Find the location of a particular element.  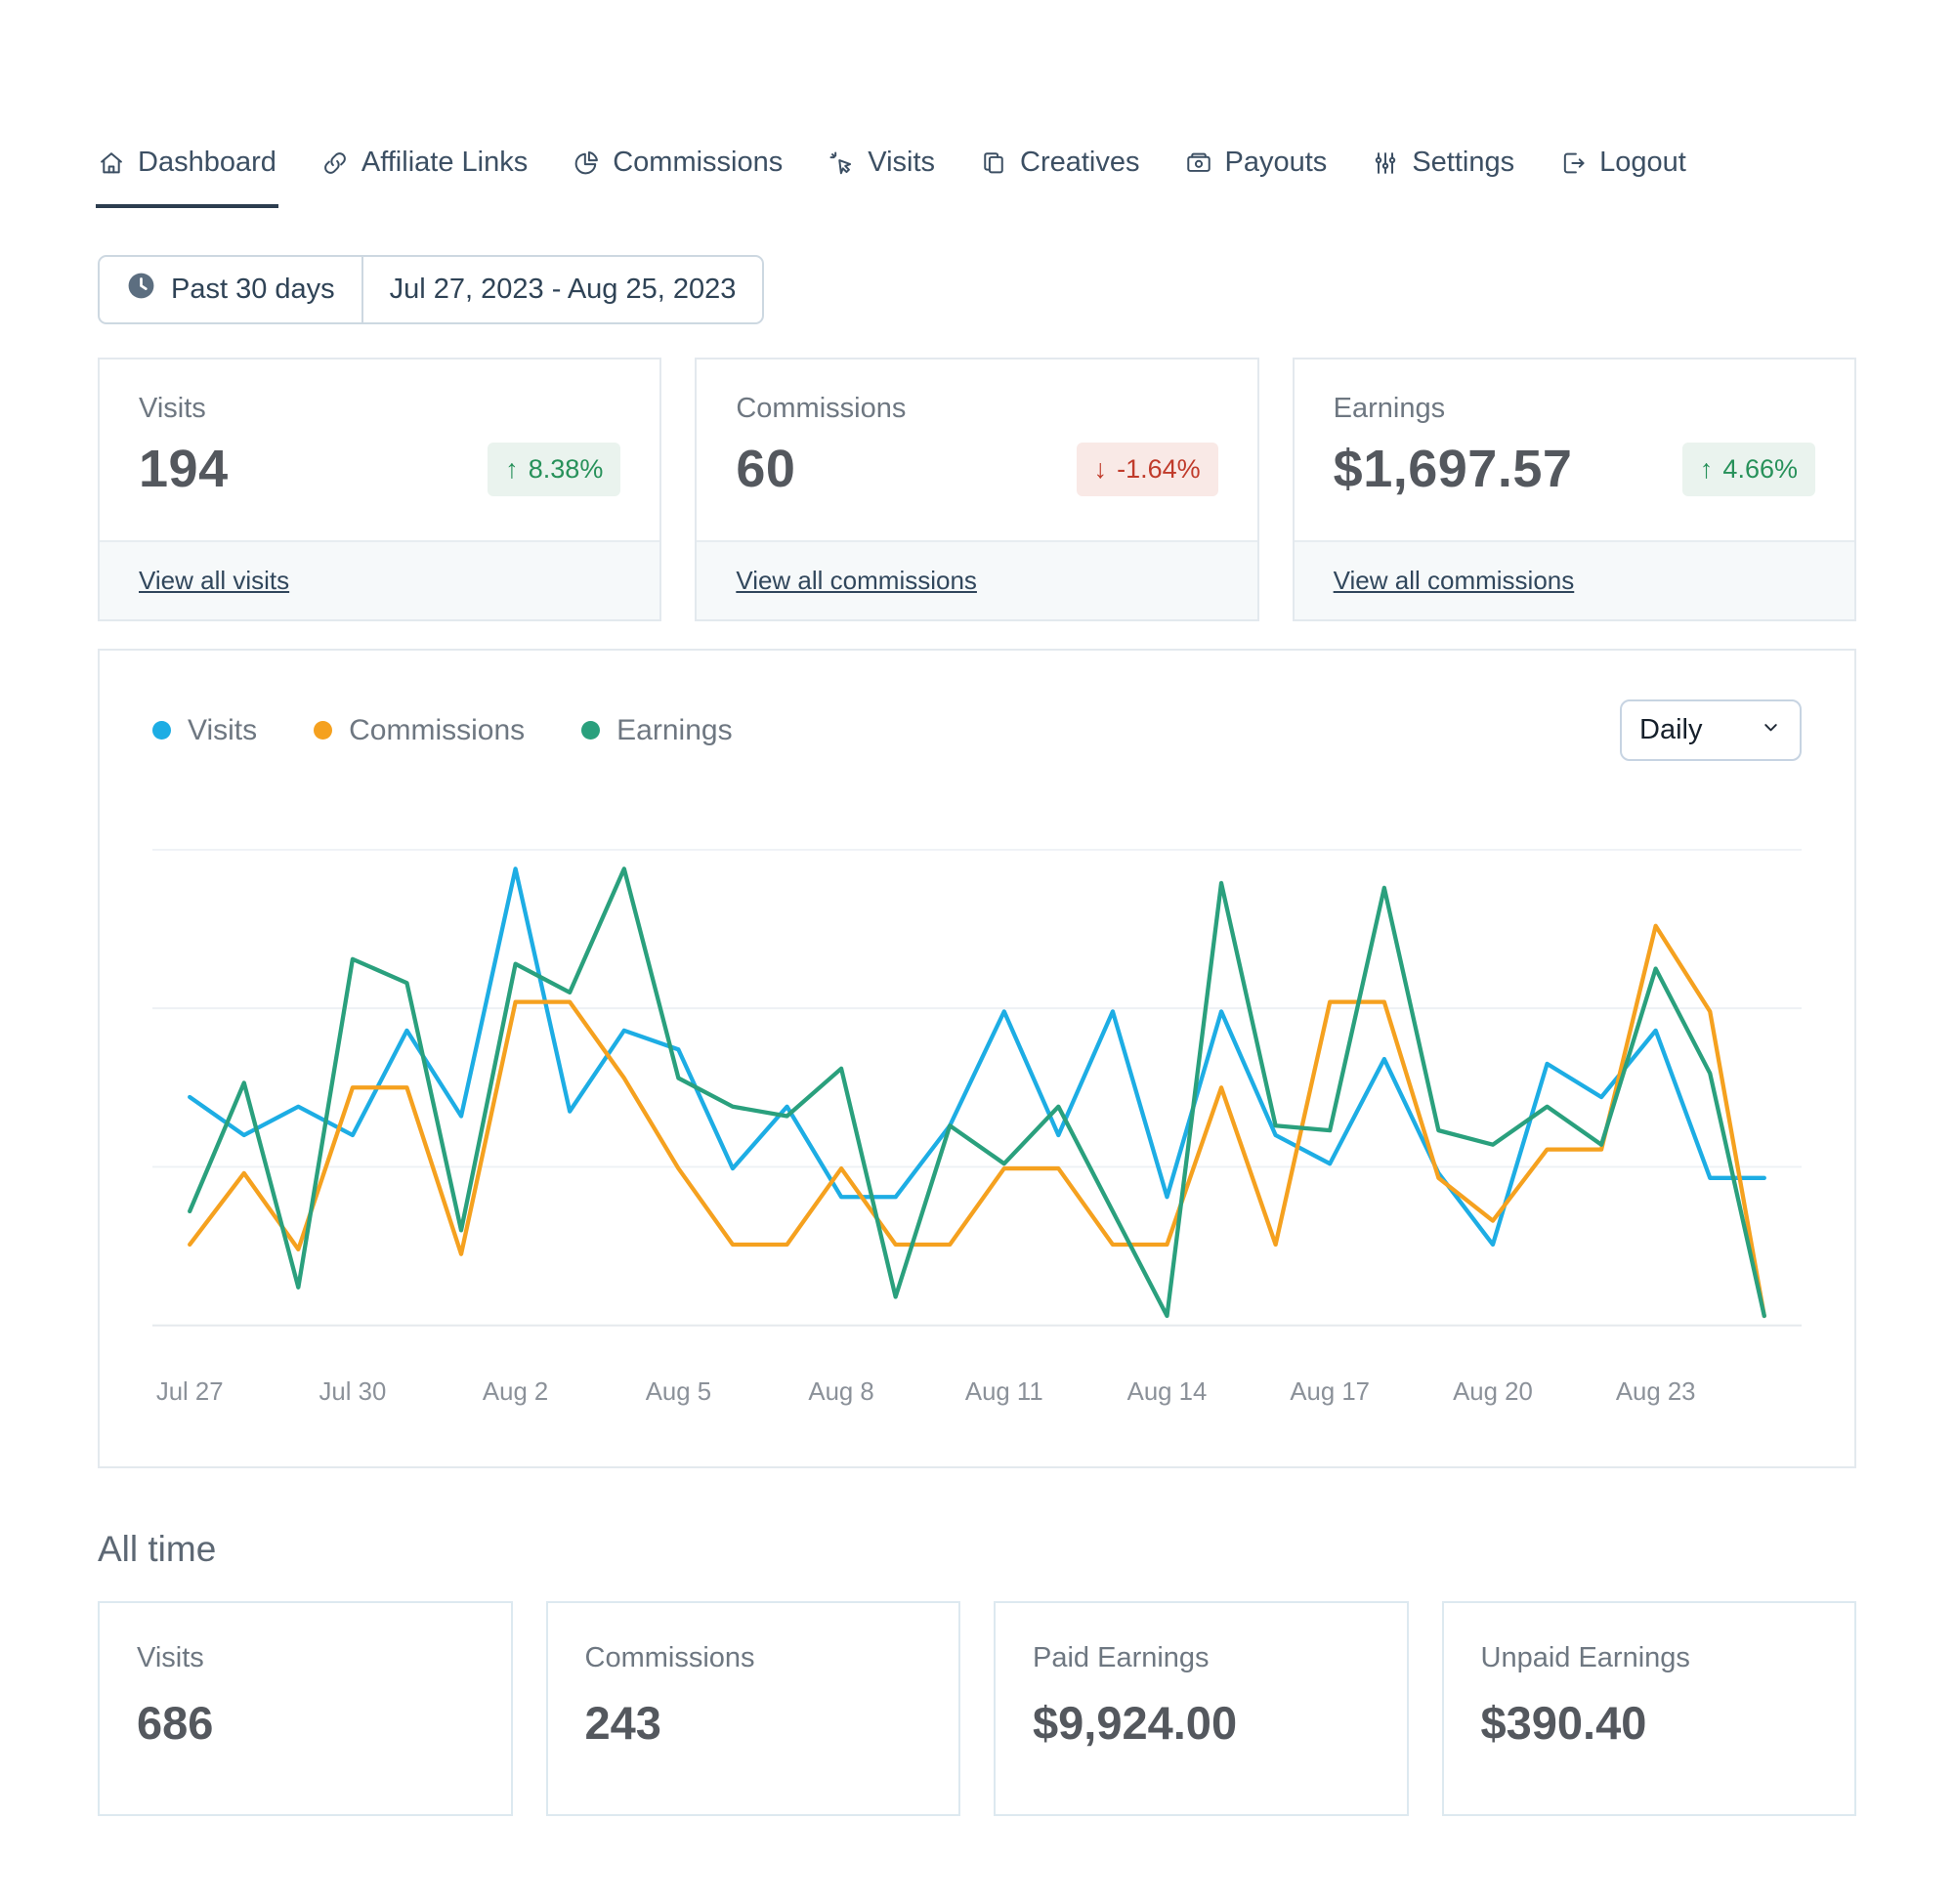

stat-card-value: 60 is located at coordinates (766, 469).